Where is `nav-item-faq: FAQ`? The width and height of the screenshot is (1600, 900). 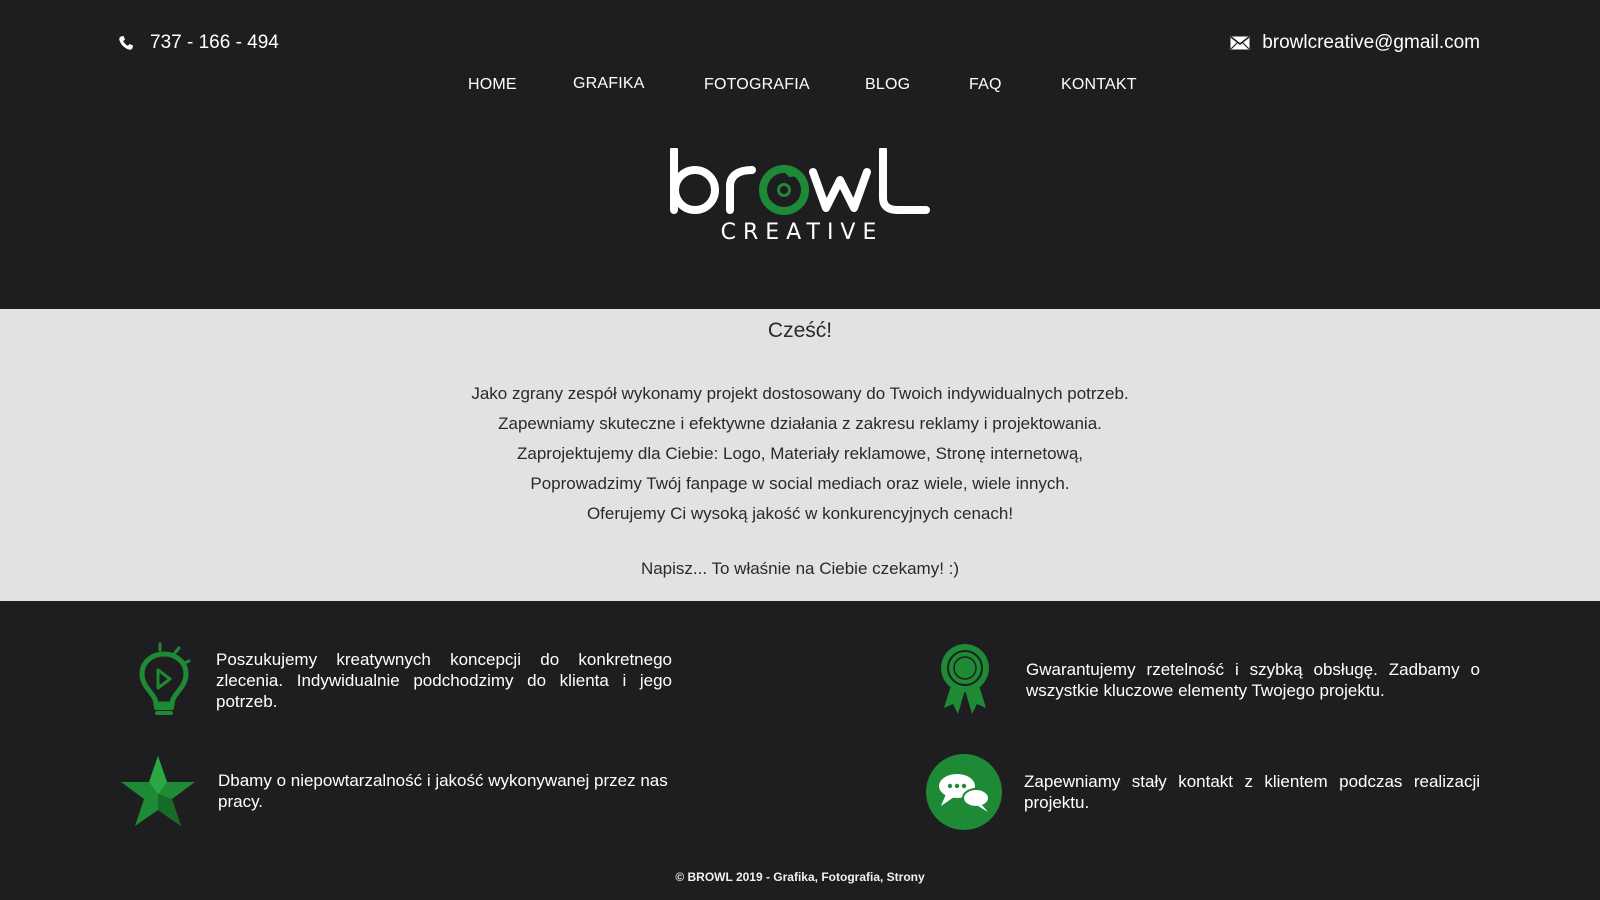 nav-item-faq: FAQ is located at coordinates (985, 85).